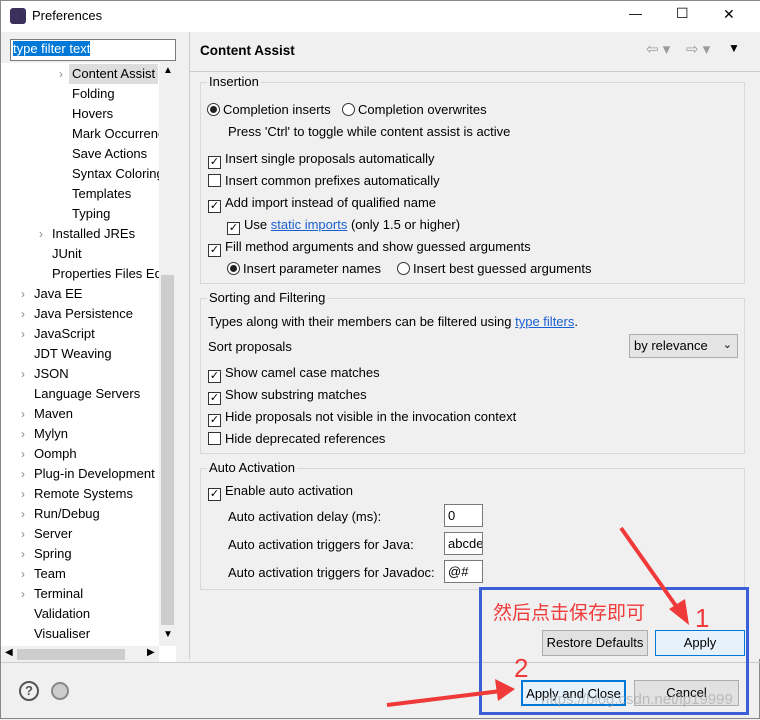  Describe the element at coordinates (637, 699) in the screenshot. I see `watermark: https://blog.csdn.net/lp19999` at that location.